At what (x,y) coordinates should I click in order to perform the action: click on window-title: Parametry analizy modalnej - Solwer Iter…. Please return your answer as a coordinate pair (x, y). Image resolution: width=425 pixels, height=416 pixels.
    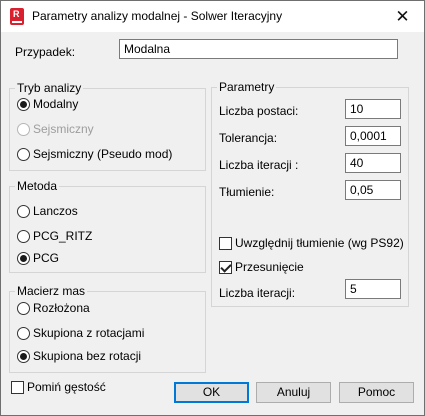
    Looking at the image, I should click on (157, 16).